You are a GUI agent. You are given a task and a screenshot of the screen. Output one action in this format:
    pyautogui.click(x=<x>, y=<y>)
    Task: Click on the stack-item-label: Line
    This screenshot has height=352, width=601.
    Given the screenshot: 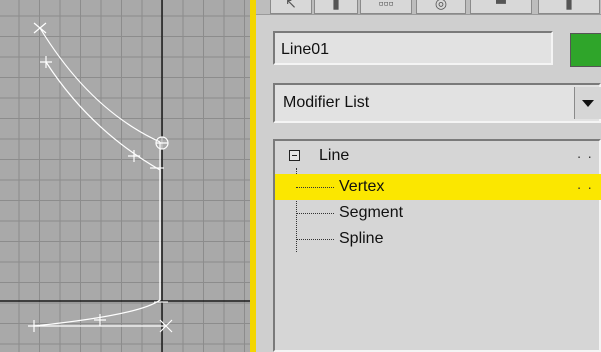 What is the action you would take?
    pyautogui.click(x=334, y=155)
    